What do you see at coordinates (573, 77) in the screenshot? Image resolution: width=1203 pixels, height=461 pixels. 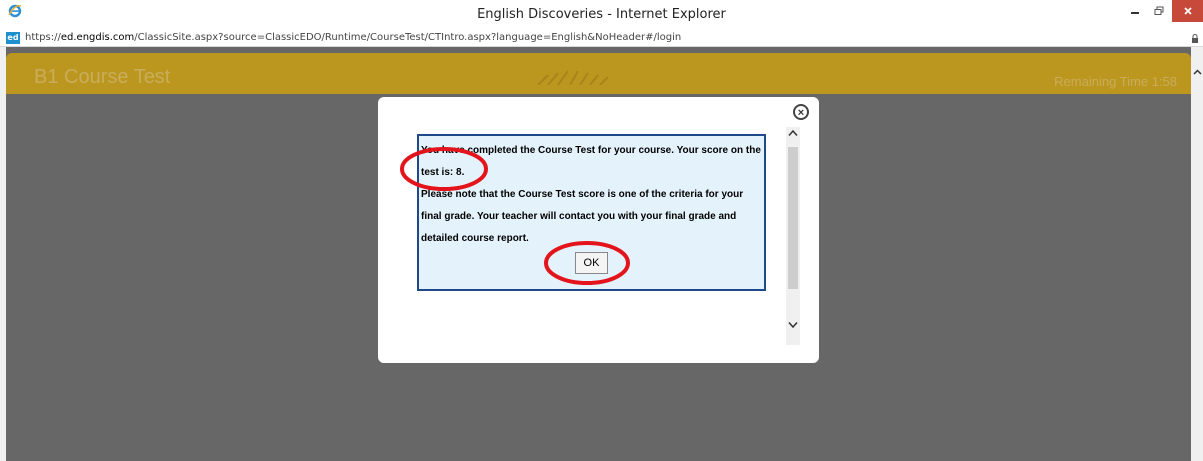 I see `header-ornament-icon` at bounding box center [573, 77].